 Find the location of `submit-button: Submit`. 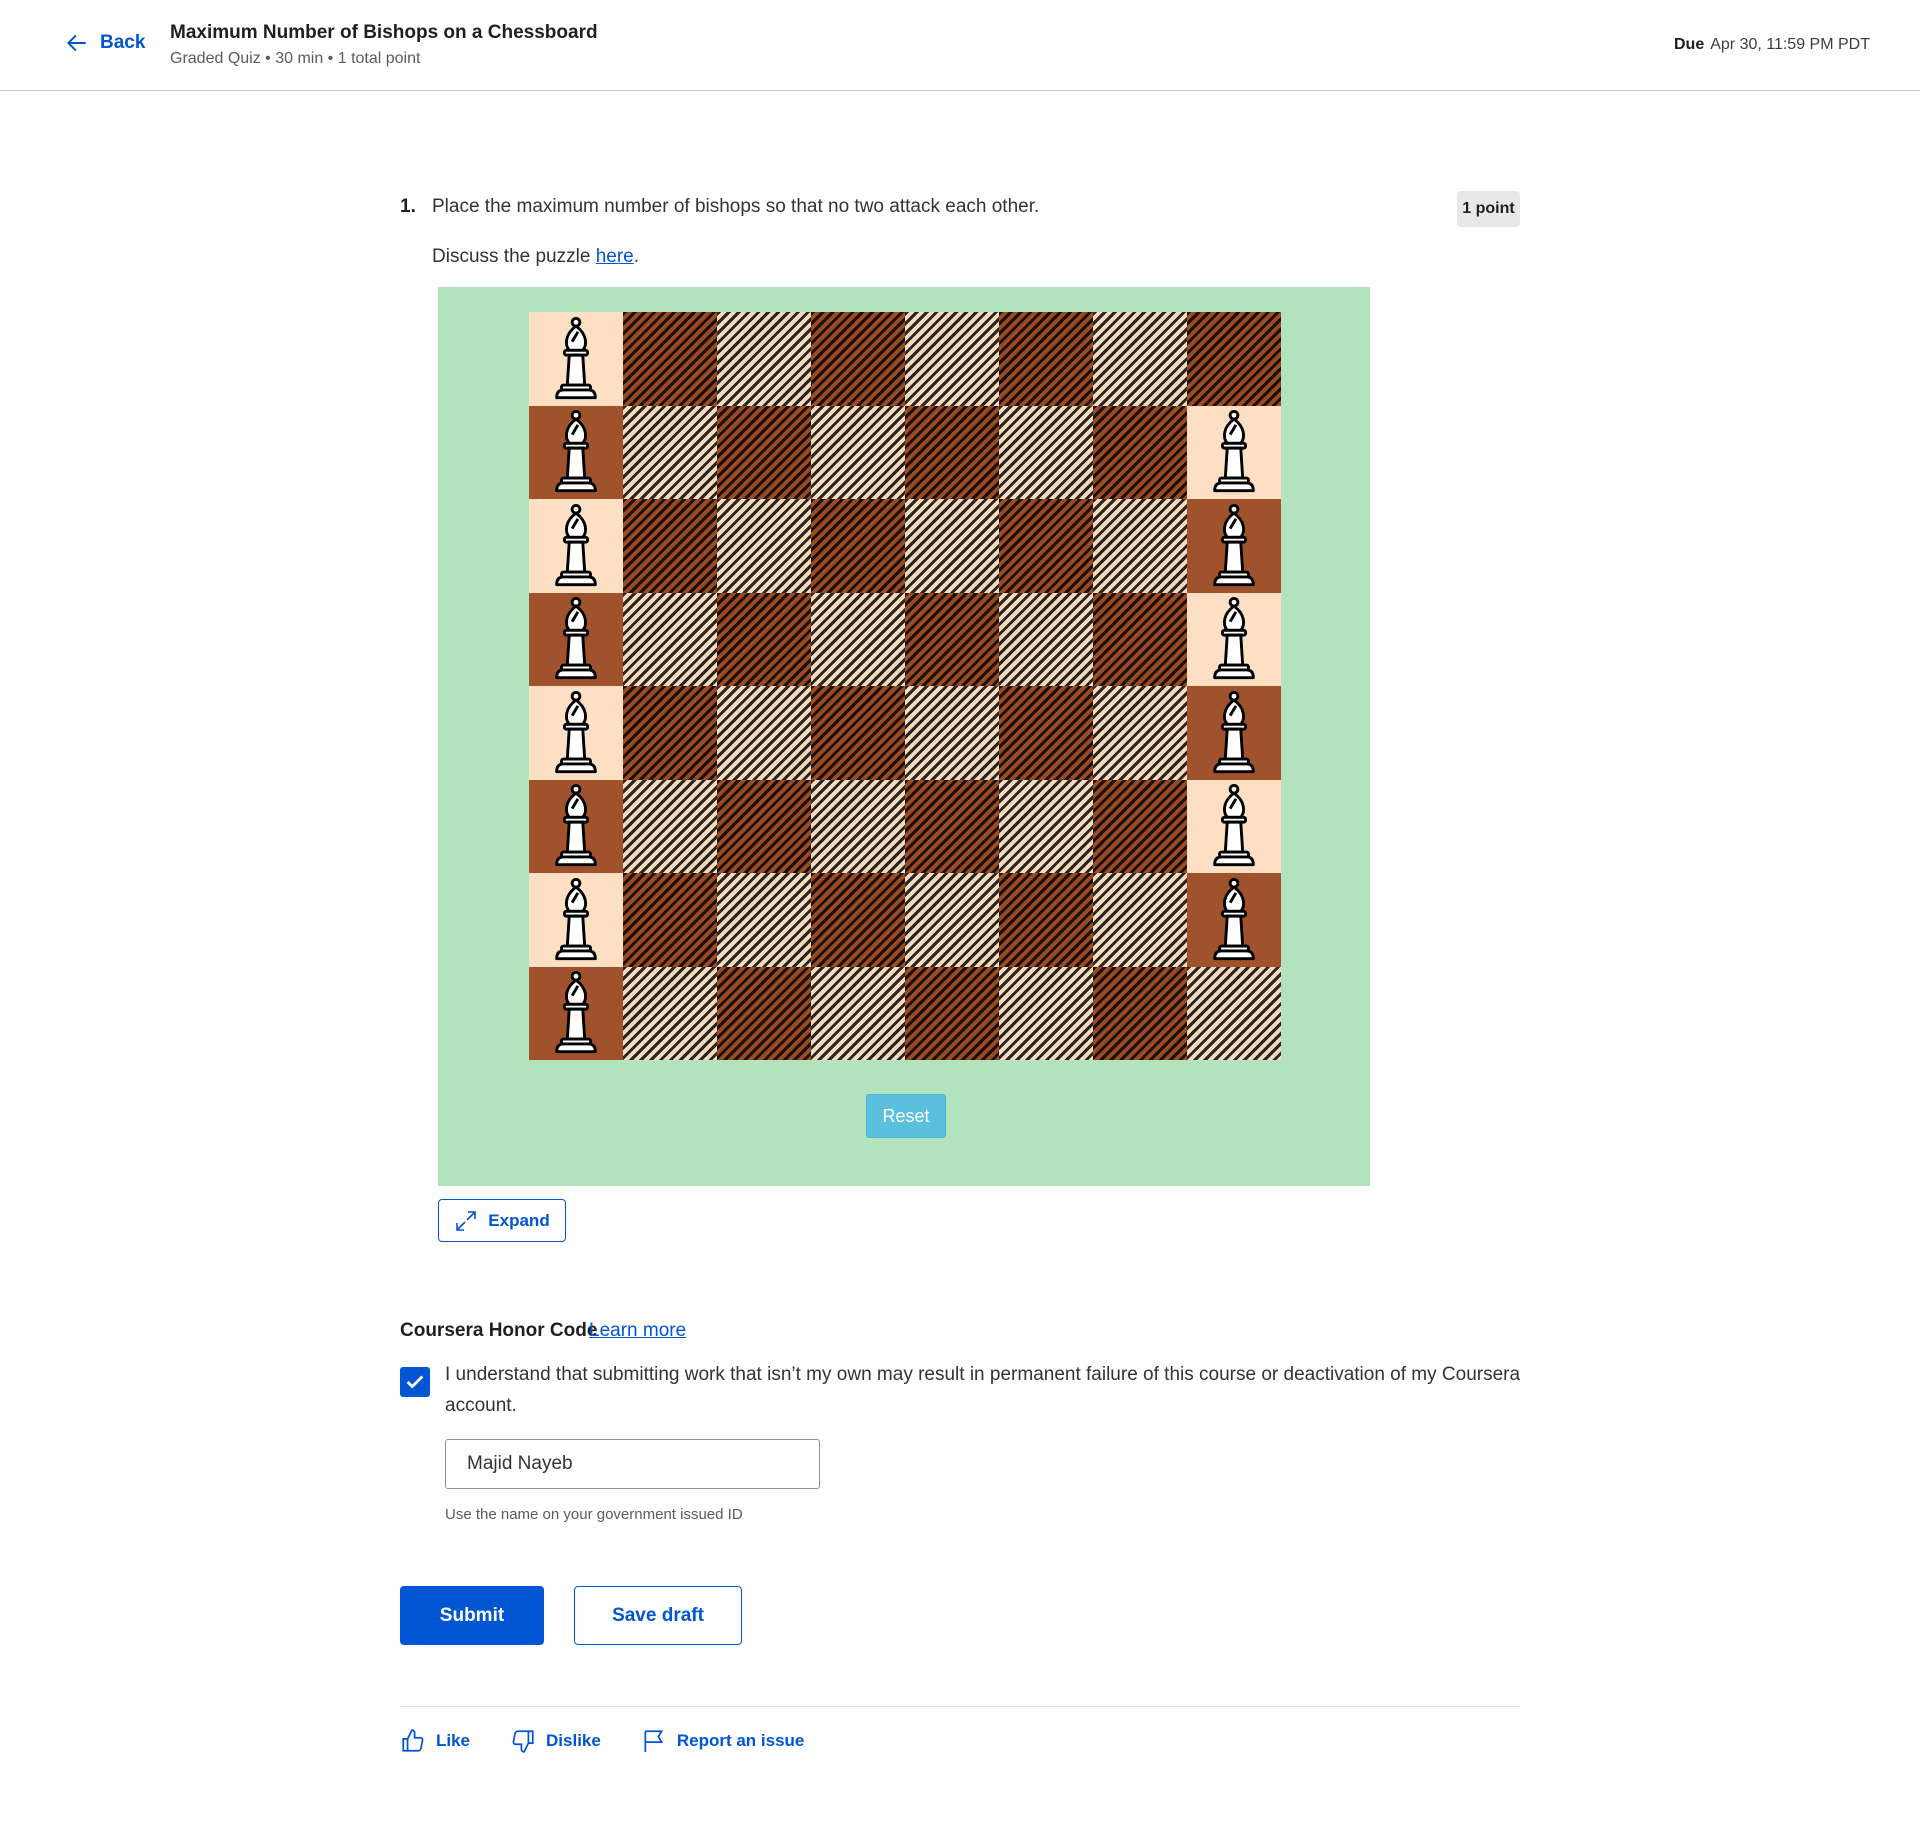

submit-button: Submit is located at coordinates (472, 1615).